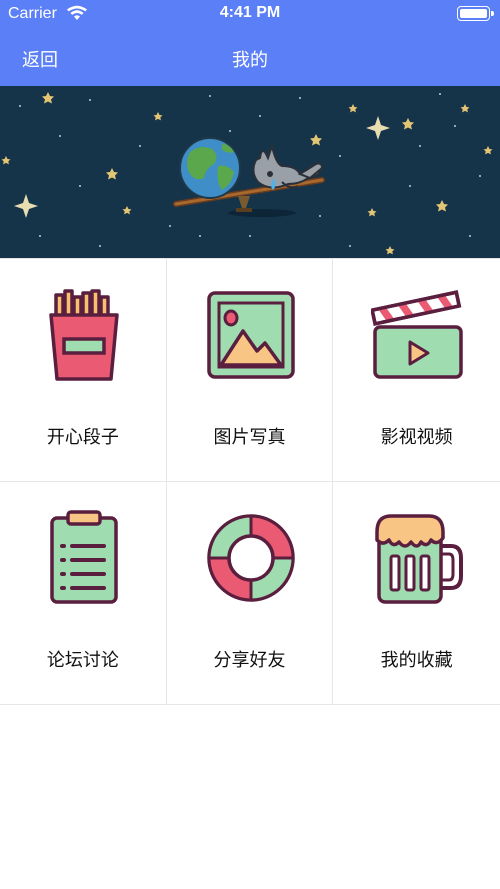 This screenshot has height=889, width=500. I want to click on grid-item-share: 分享好友, so click(250, 593).